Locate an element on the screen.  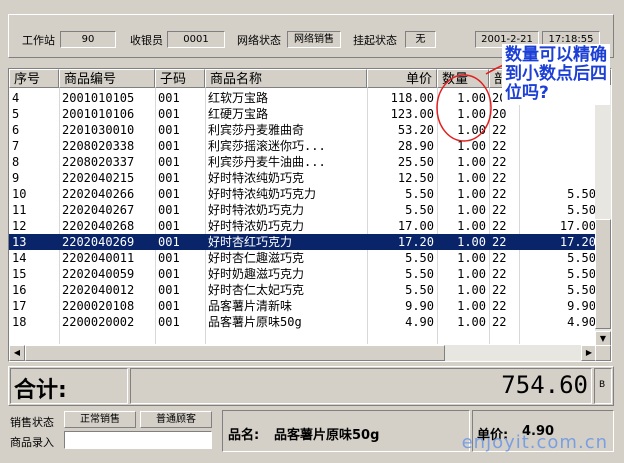
table-cell: 7 is located at coordinates (16, 146).